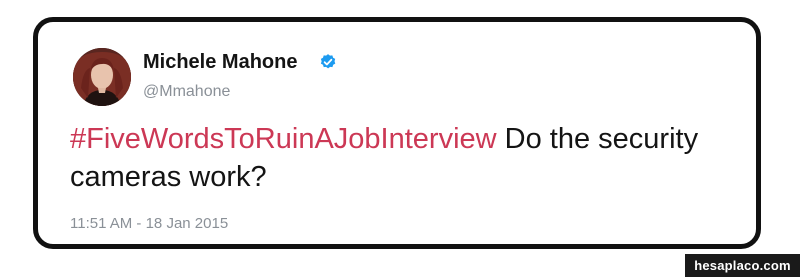  I want to click on avatar, so click(102, 77).